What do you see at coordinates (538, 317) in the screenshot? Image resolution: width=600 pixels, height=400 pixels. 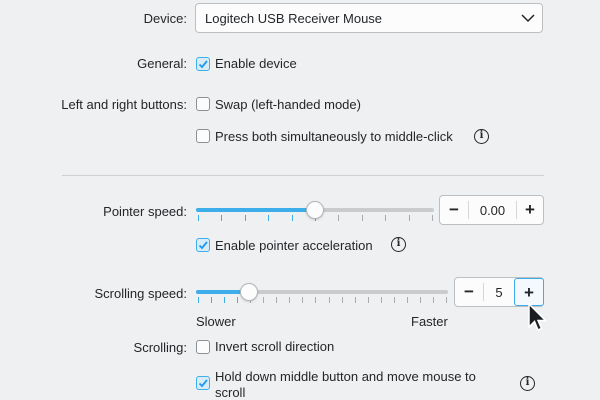 I see `mouse-pointer-icon` at bounding box center [538, 317].